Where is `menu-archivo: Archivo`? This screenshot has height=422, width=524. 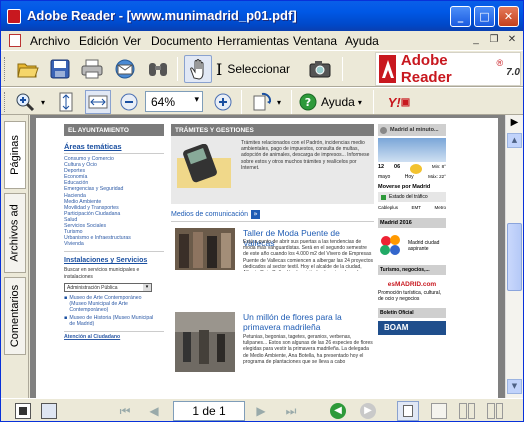 menu-archivo: Archivo is located at coordinates (50, 41).